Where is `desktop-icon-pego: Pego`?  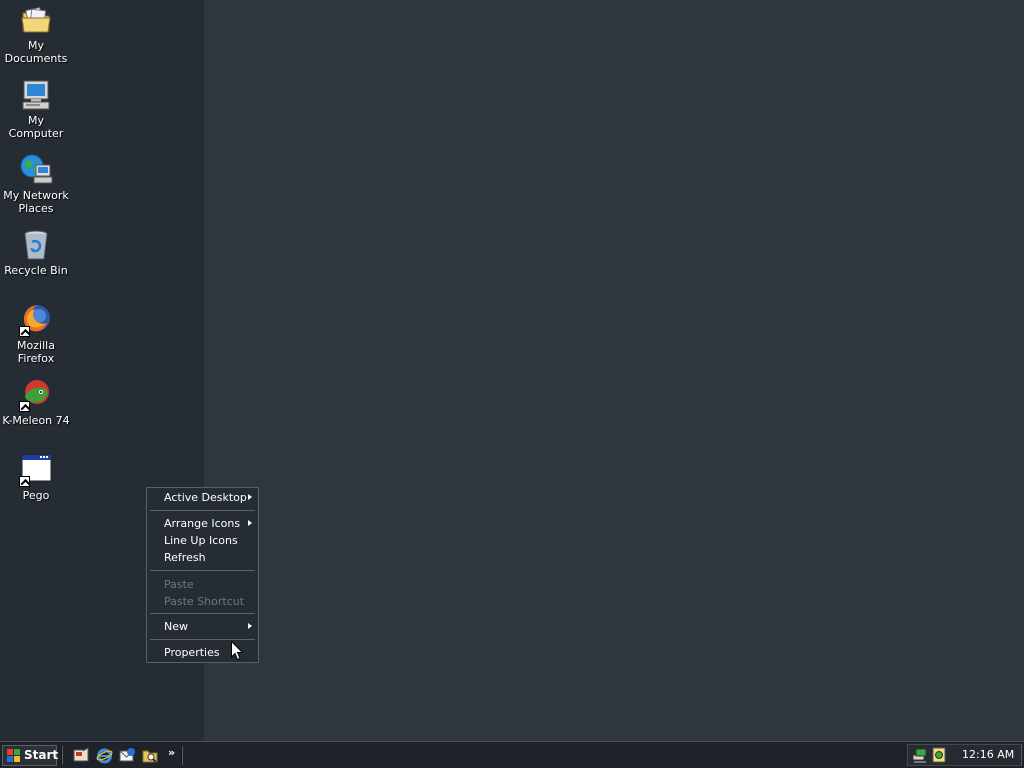 desktop-icon-pego: Pego is located at coordinates (36, 477).